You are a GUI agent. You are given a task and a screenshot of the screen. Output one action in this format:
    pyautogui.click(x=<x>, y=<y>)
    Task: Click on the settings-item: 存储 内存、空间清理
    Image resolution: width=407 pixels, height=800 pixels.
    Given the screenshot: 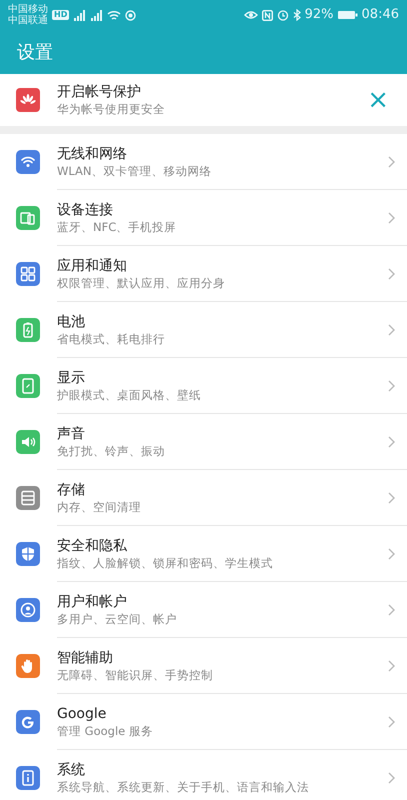 What is the action you would take?
    pyautogui.click(x=203, y=498)
    